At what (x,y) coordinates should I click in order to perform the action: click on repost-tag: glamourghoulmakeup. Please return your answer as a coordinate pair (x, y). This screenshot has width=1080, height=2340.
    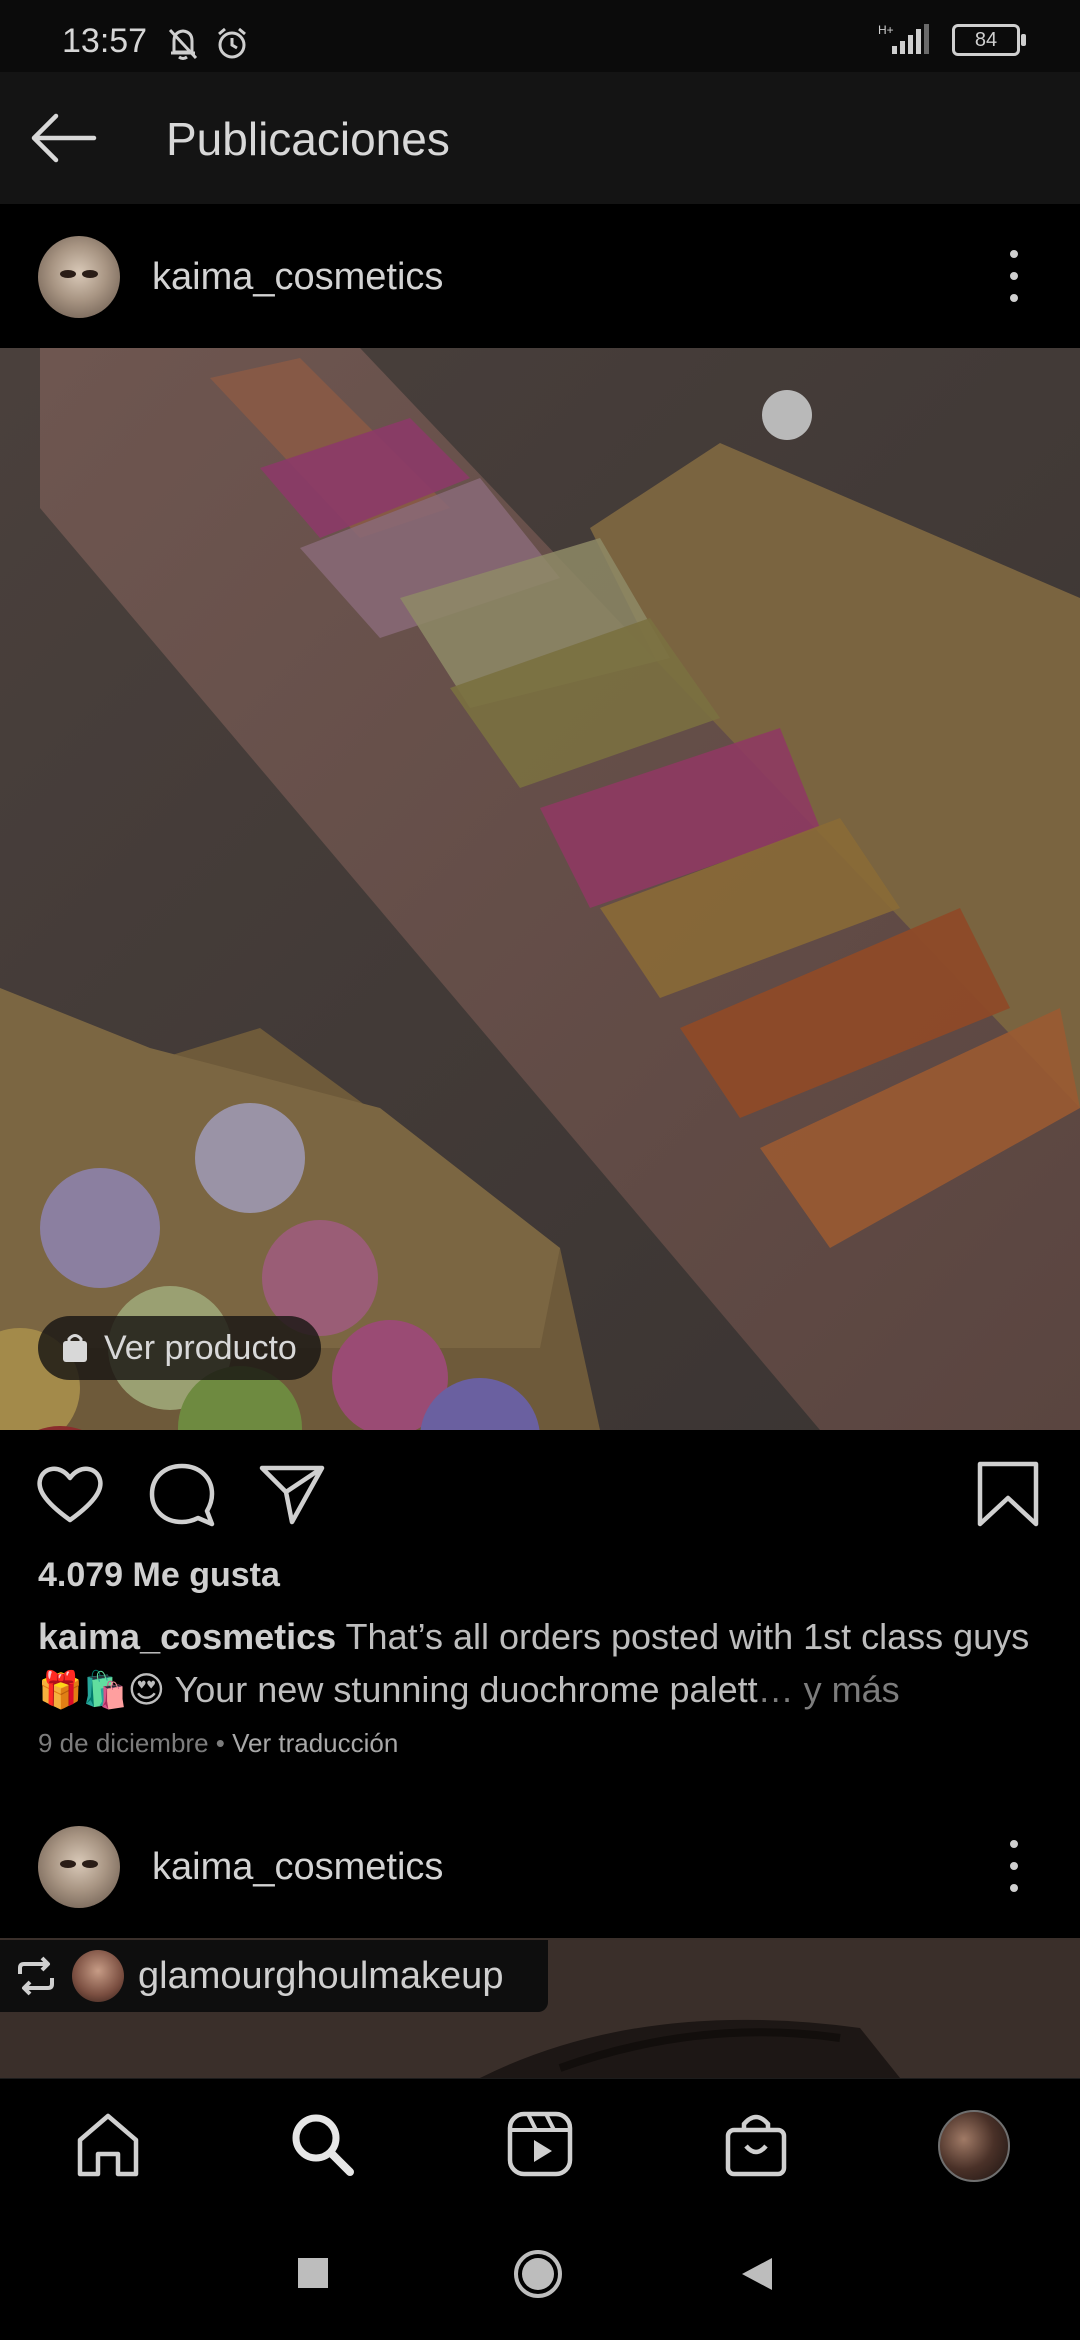
    Looking at the image, I should click on (274, 1976).